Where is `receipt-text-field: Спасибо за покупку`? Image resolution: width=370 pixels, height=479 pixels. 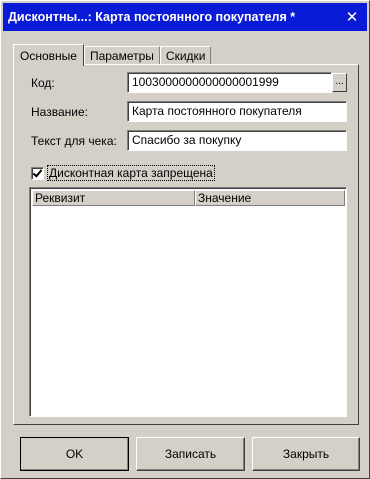
receipt-text-field: Спасибо за покупку is located at coordinates (237, 140).